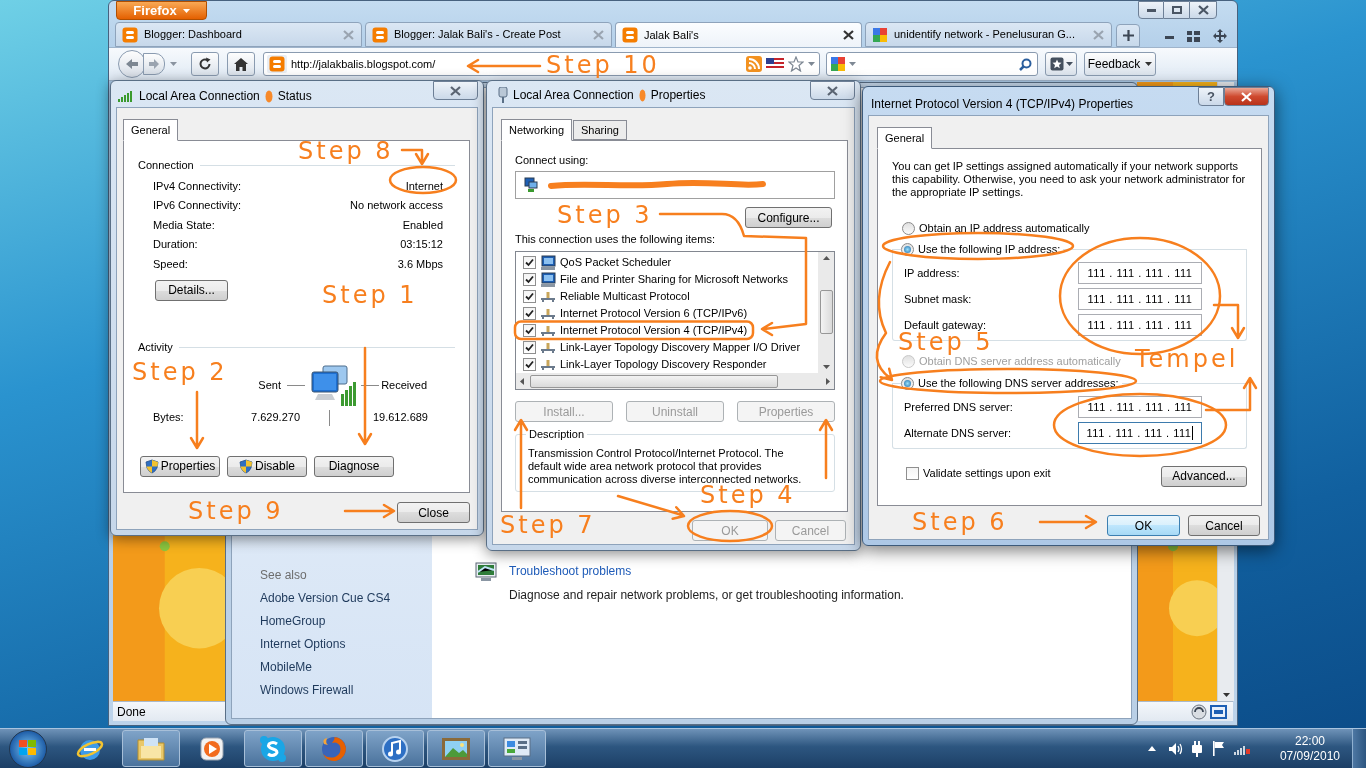 The width and height of the screenshot is (1366, 768). What do you see at coordinates (670, 364) in the screenshot?
I see `list-item: Link-Layer Topology Discovery Responder` at bounding box center [670, 364].